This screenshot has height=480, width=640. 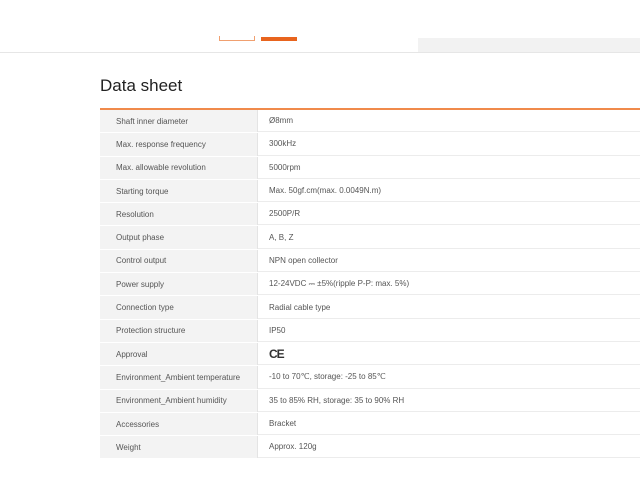 I want to click on page-title: Data sheet, so click(x=141, y=85).